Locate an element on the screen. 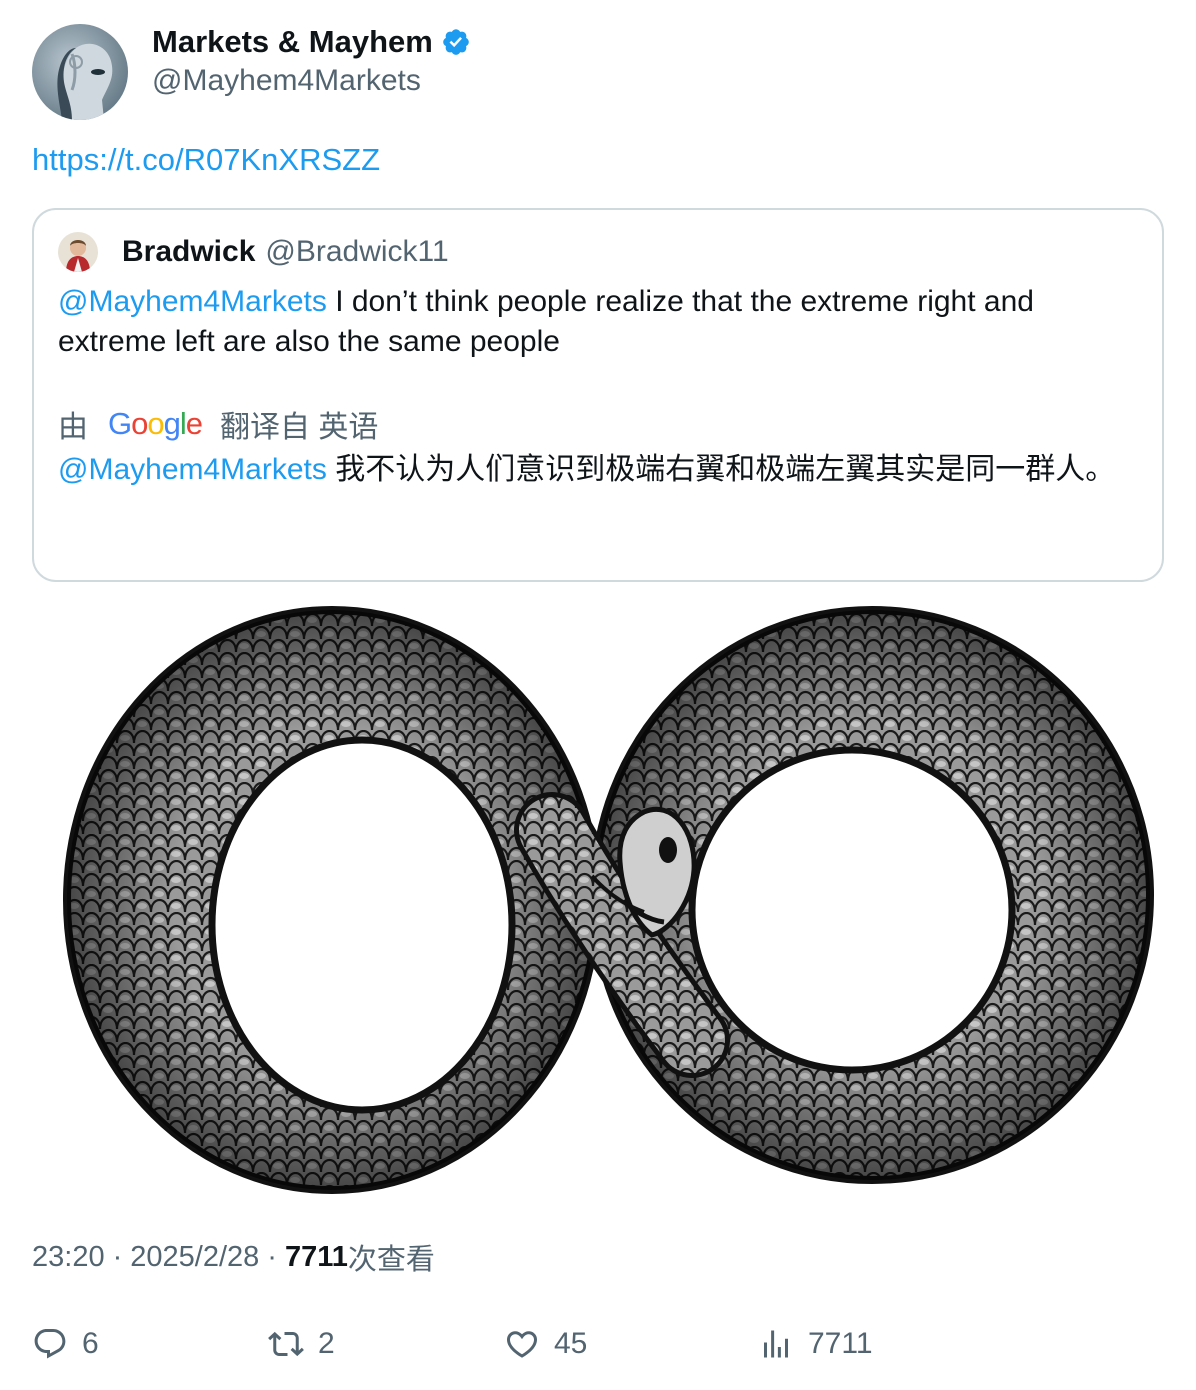 This screenshot has height=1390, width=1196. translate-prefix: 由 is located at coordinates (73, 427).